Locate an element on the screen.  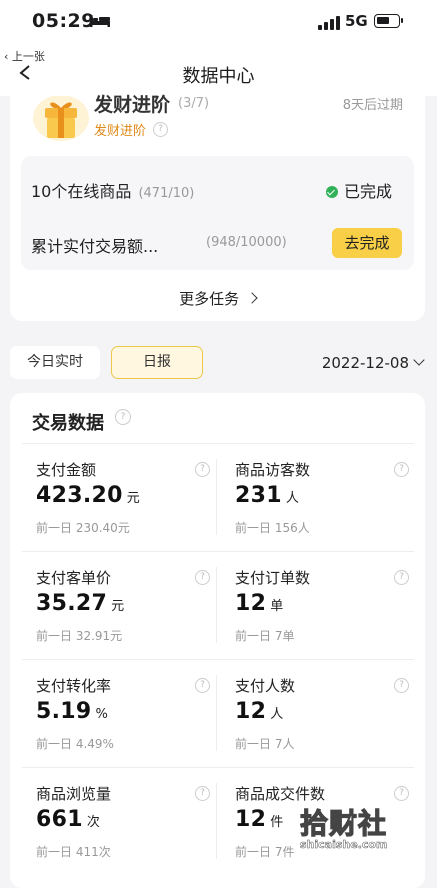
metric-value: 12 单 is located at coordinates (259, 603).